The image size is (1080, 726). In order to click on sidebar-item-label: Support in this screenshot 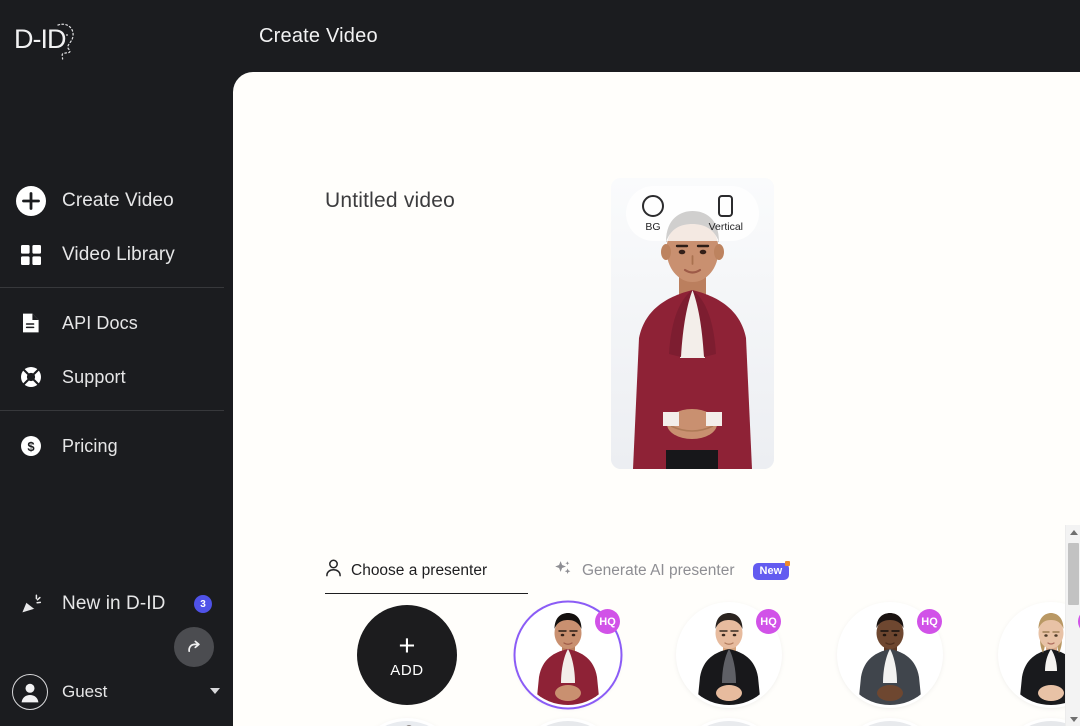, I will do `click(94, 376)`.